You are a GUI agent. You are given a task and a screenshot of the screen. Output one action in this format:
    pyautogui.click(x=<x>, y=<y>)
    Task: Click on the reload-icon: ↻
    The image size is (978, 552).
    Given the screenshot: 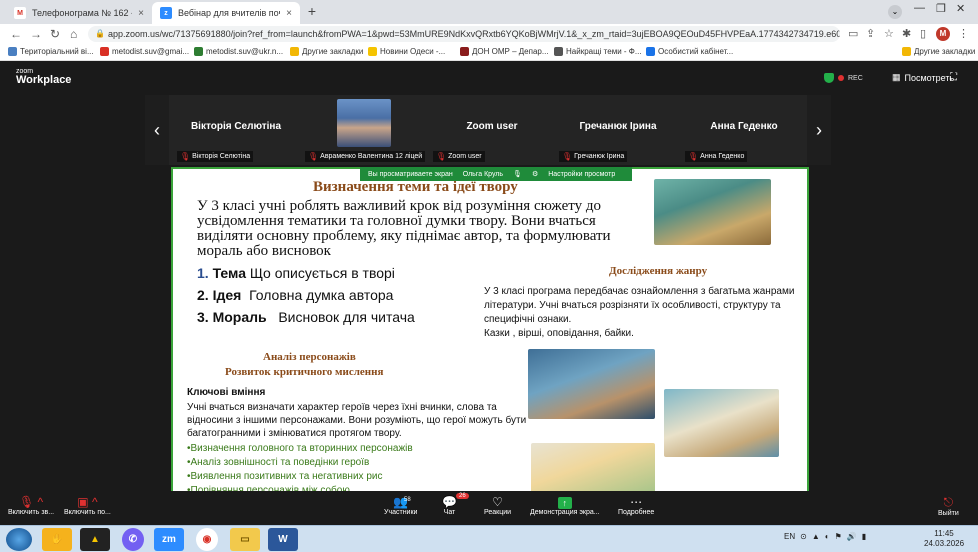 What is the action you would take?
    pyautogui.click(x=55, y=34)
    